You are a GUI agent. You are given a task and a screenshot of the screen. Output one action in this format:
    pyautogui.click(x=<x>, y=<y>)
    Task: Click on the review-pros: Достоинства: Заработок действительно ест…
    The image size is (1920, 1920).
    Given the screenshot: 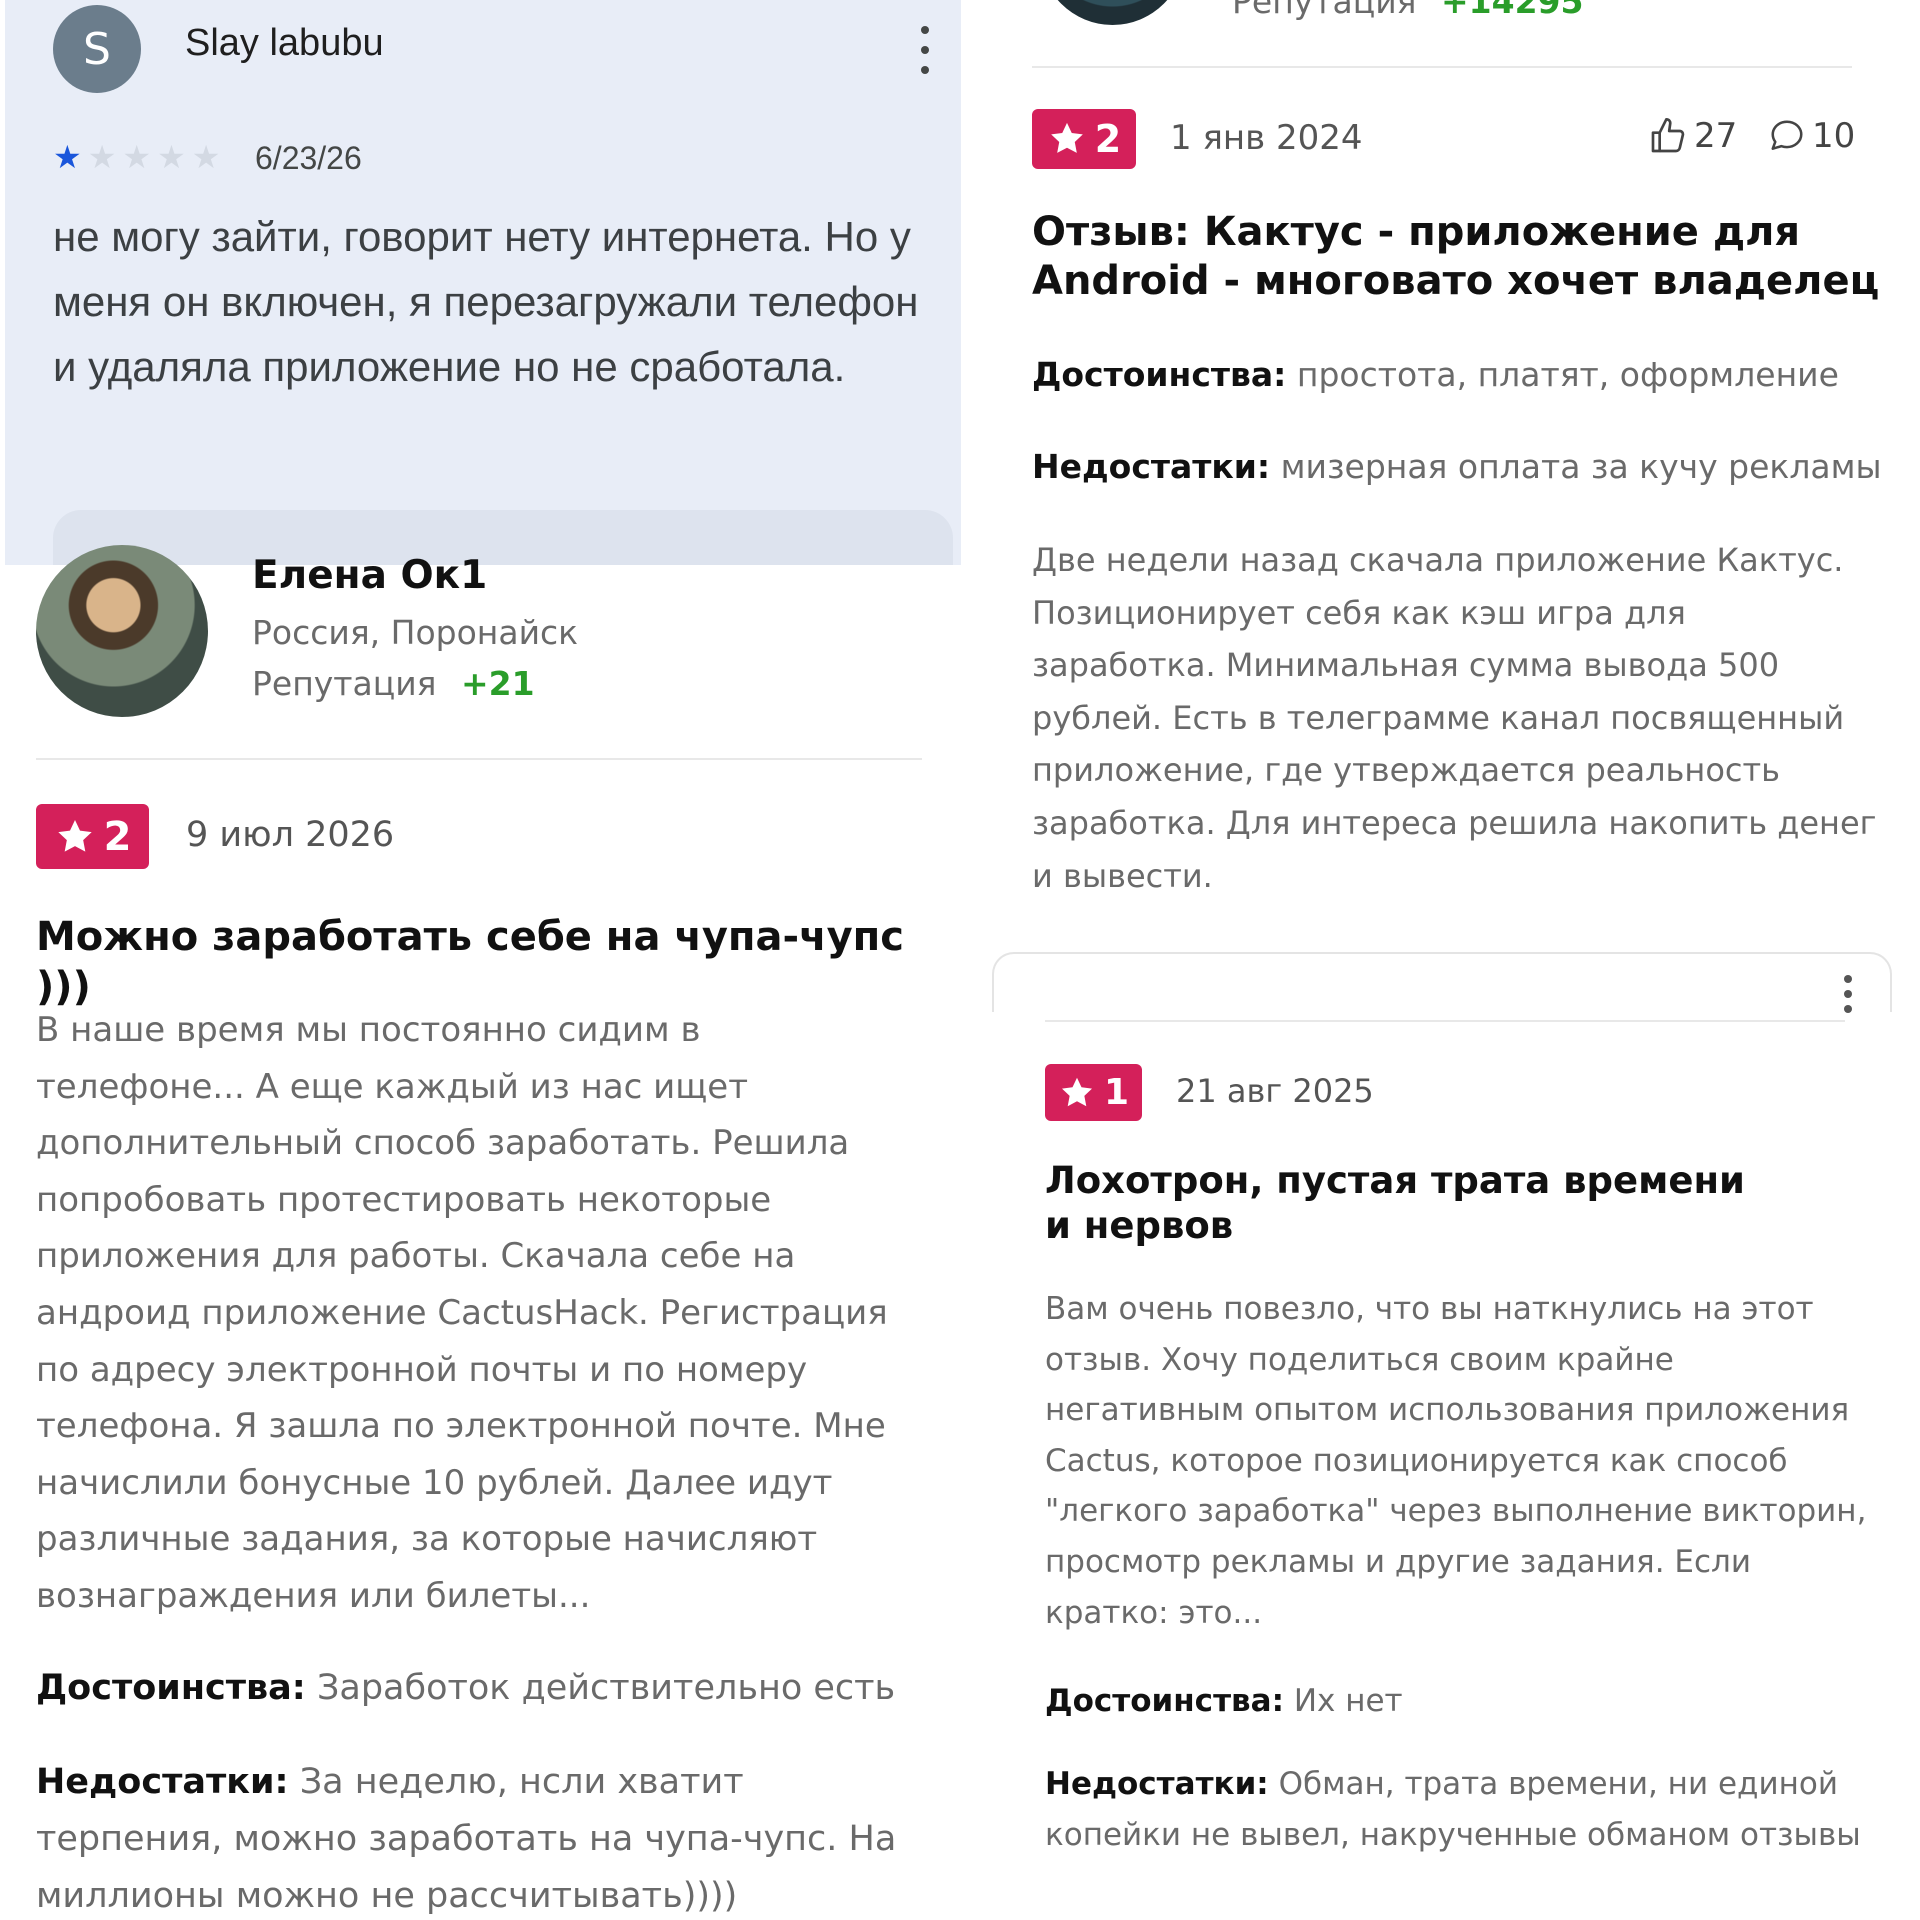 What is the action you would take?
    pyautogui.click(x=486, y=1688)
    